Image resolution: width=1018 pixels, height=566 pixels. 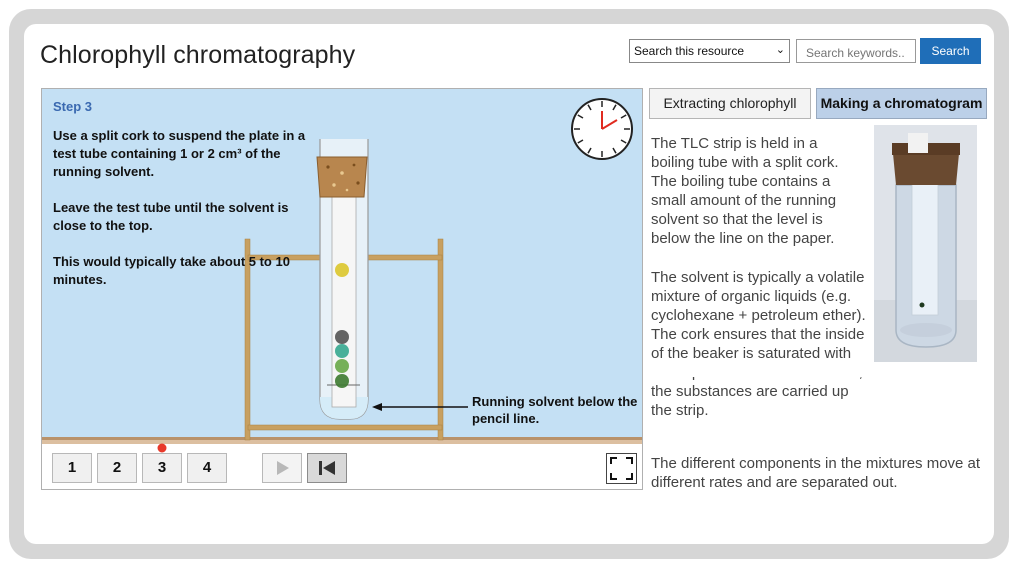 I want to click on skip-back-icon, so click(x=327, y=468).